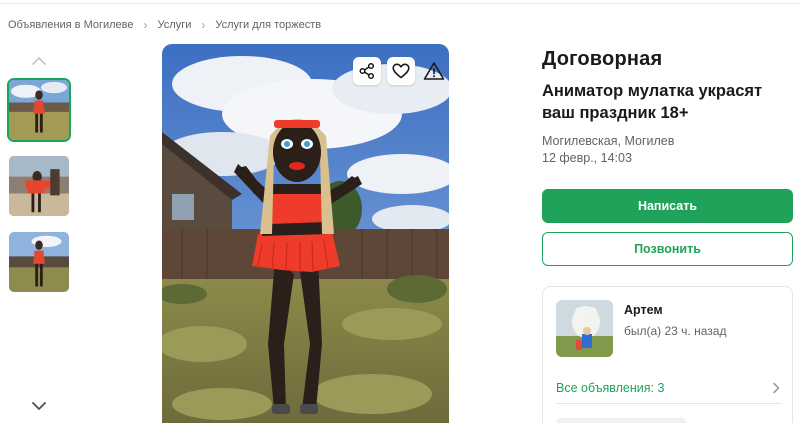 This screenshot has height=423, width=800. Describe the element at coordinates (584, 328) in the screenshot. I see `avatar` at that location.